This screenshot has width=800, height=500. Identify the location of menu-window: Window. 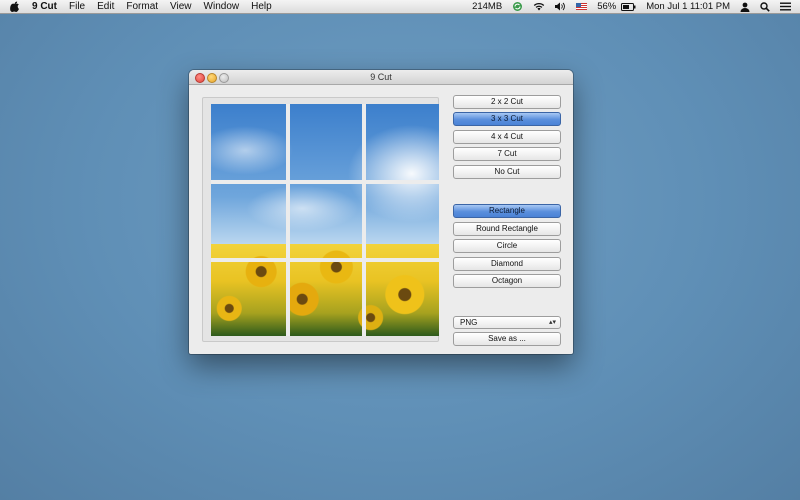
(222, 6).